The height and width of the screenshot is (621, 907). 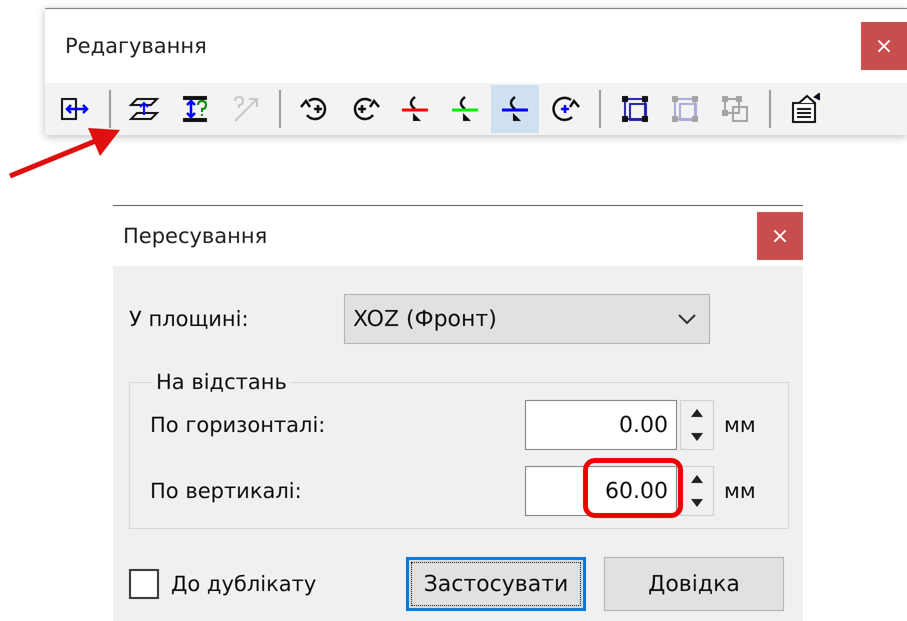 I want to click on duplicate-checkbox, so click(x=144, y=584).